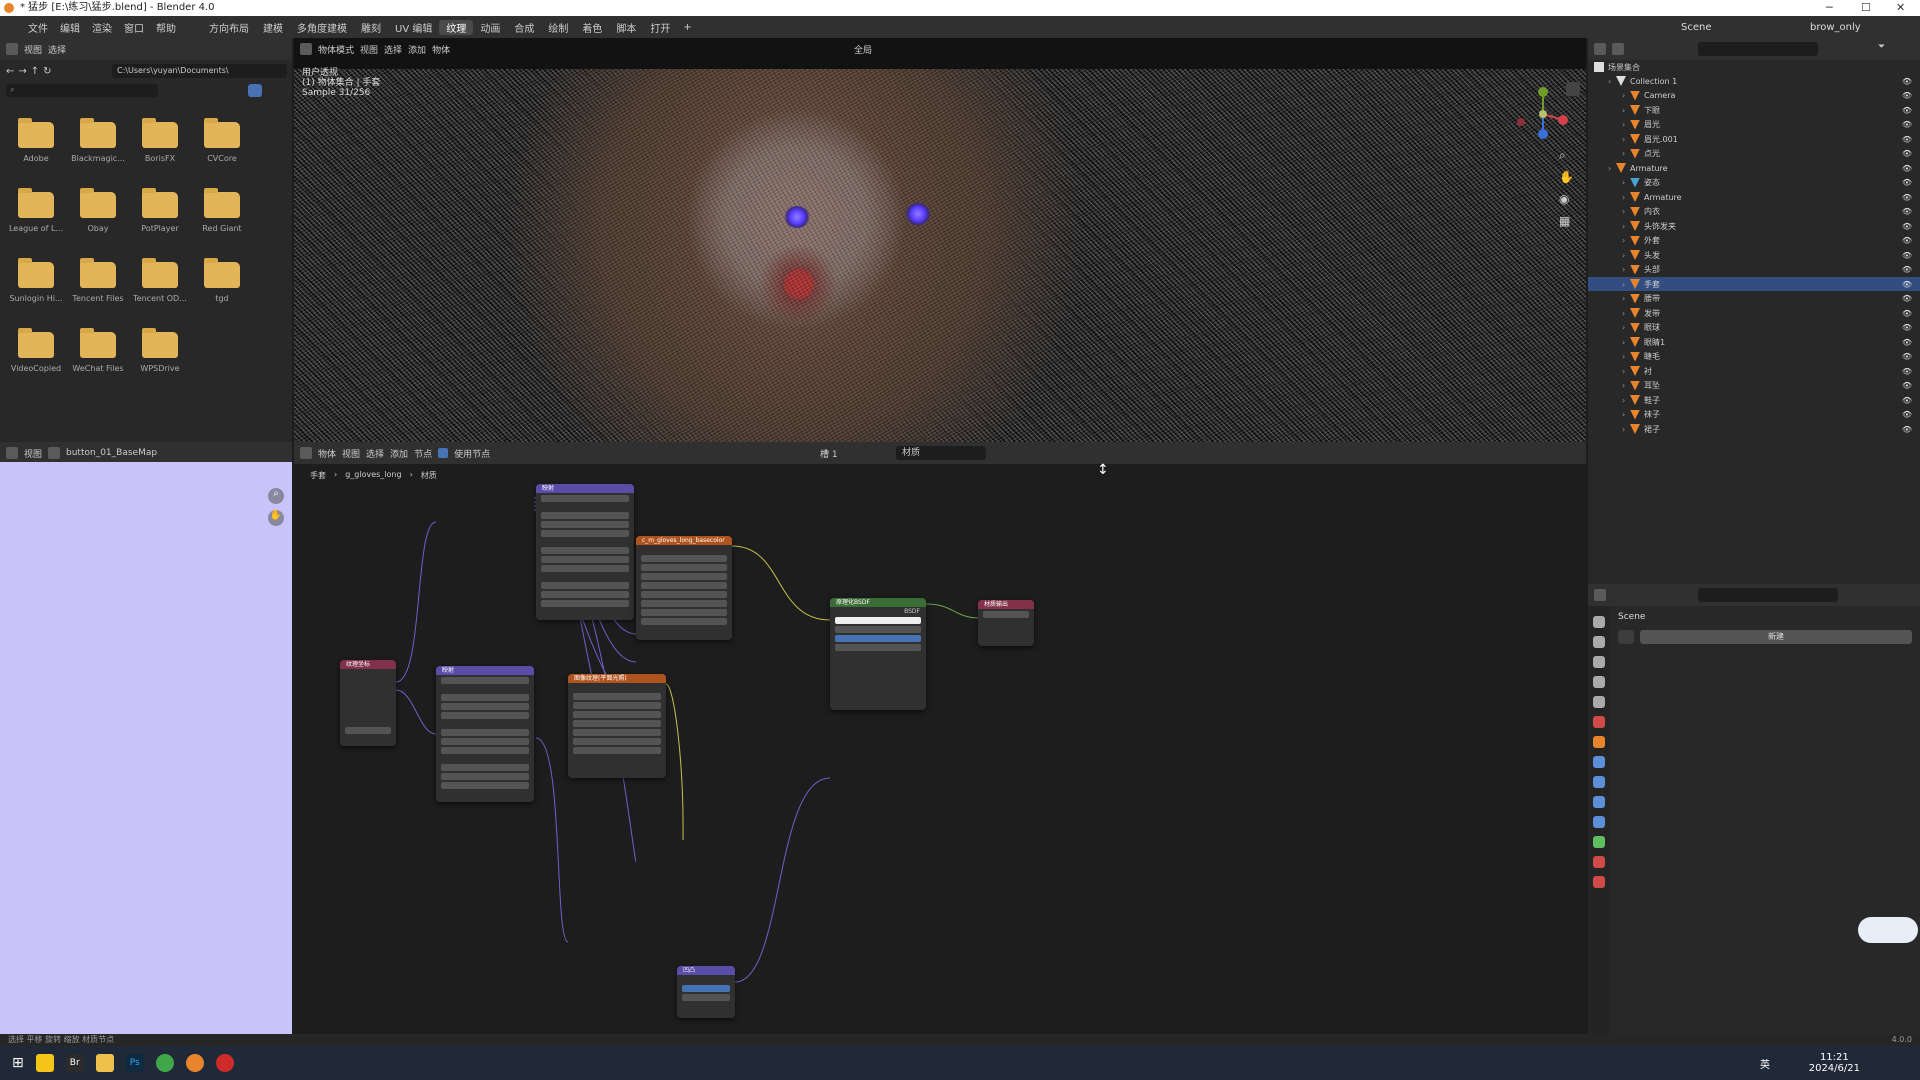 The height and width of the screenshot is (1080, 1920). I want to click on node-image-texture: c_m_gloves_long_basecolor, so click(684, 588).